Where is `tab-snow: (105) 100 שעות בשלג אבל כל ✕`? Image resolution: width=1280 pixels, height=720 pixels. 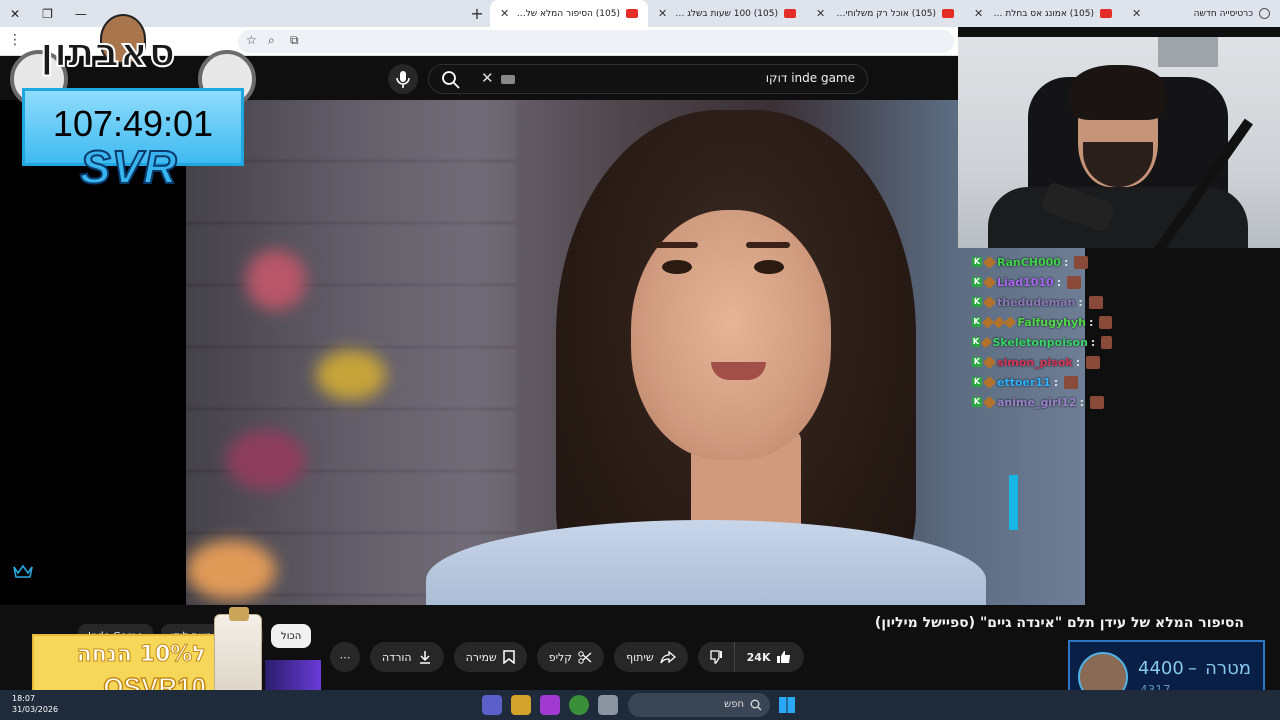 tab-snow: (105) 100 שעות בשלג אבל כל ✕ is located at coordinates (727, 13).